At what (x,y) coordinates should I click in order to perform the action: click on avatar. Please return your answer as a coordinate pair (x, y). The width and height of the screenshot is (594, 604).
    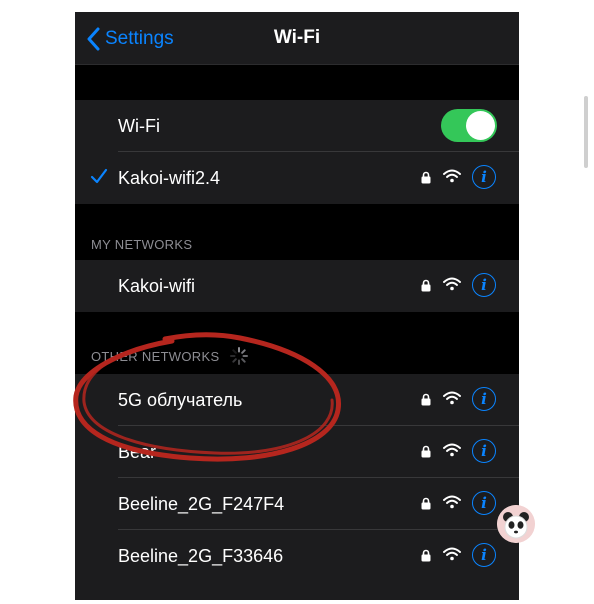
    Looking at the image, I should click on (516, 524).